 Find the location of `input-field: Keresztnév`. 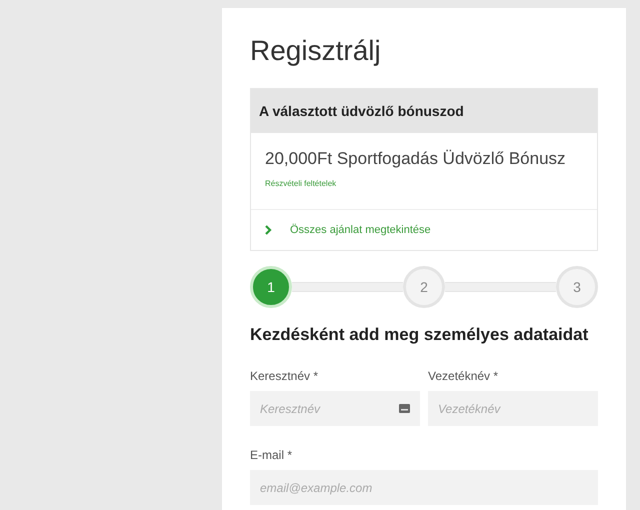

input-field: Keresztnév is located at coordinates (335, 408).